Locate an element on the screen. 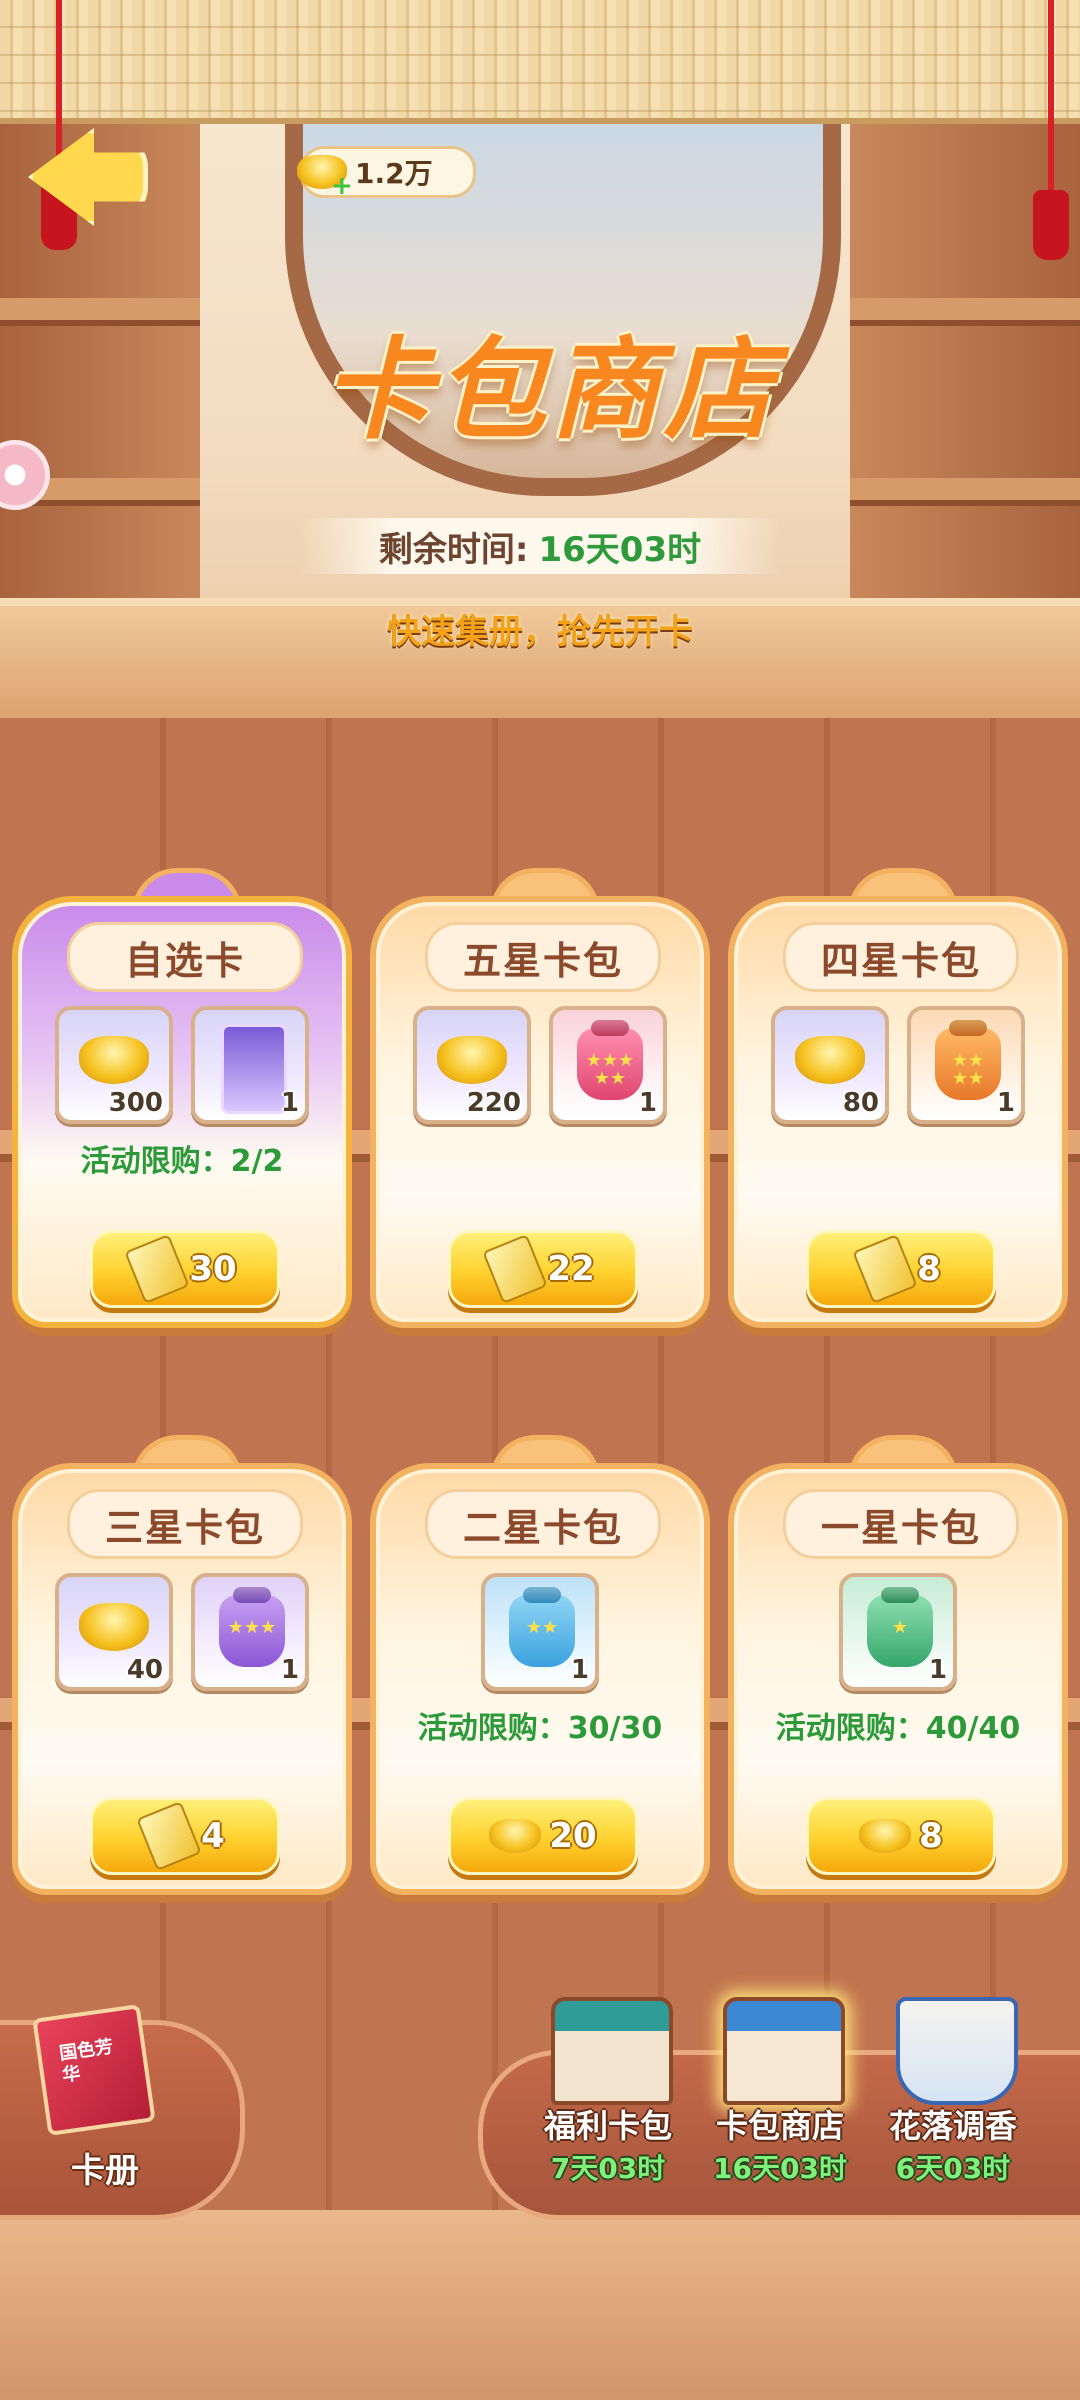  buy-button: 4 is located at coordinates (185, 1836).